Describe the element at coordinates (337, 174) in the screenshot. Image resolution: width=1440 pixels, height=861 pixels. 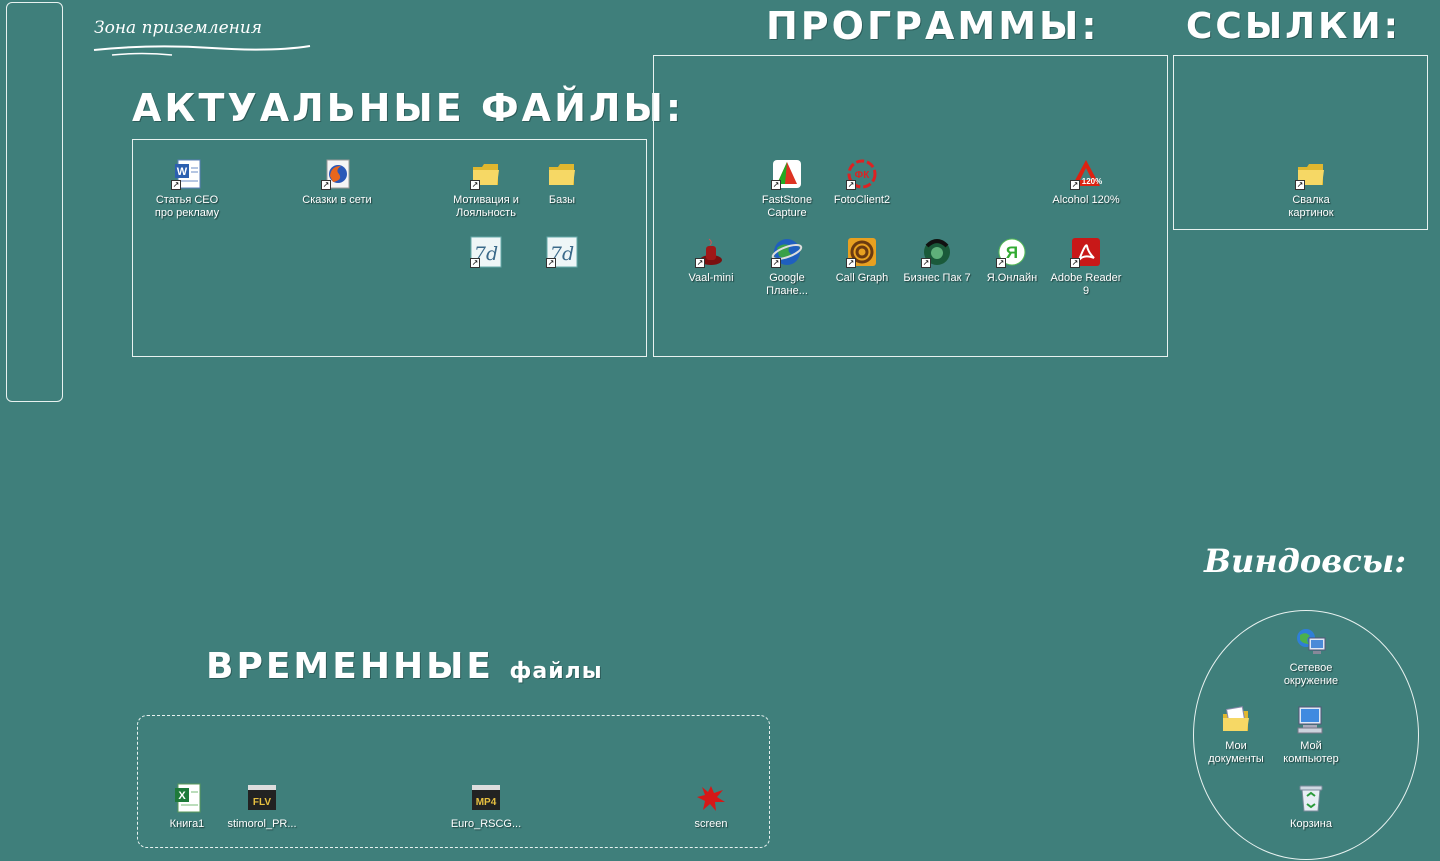
I see `firefox-icon: ↗` at that location.